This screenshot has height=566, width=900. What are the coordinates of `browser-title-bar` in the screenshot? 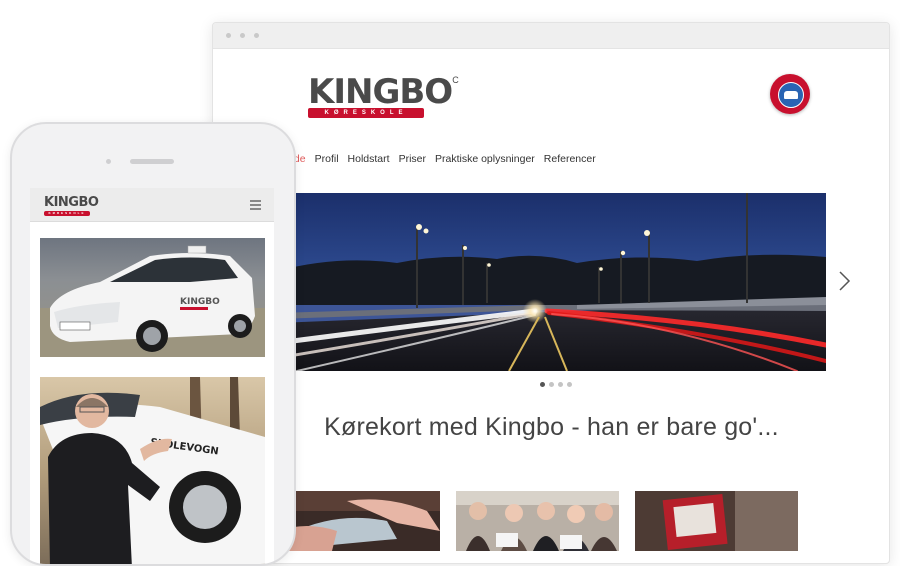 It's located at (551, 36).